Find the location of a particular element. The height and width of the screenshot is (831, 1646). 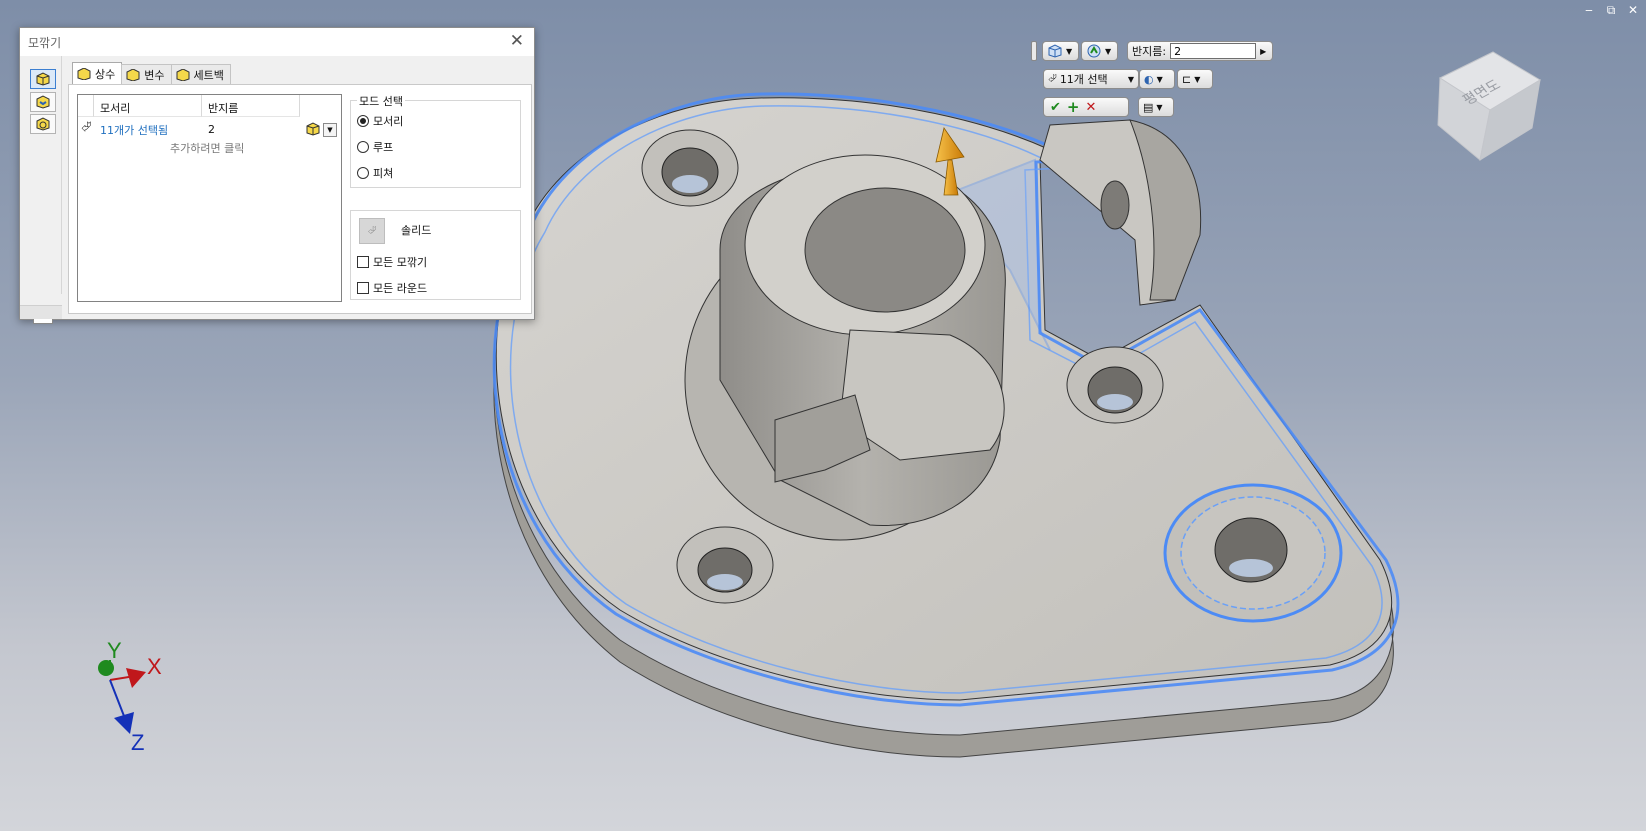

constant-tab-icon is located at coordinates (84, 73).